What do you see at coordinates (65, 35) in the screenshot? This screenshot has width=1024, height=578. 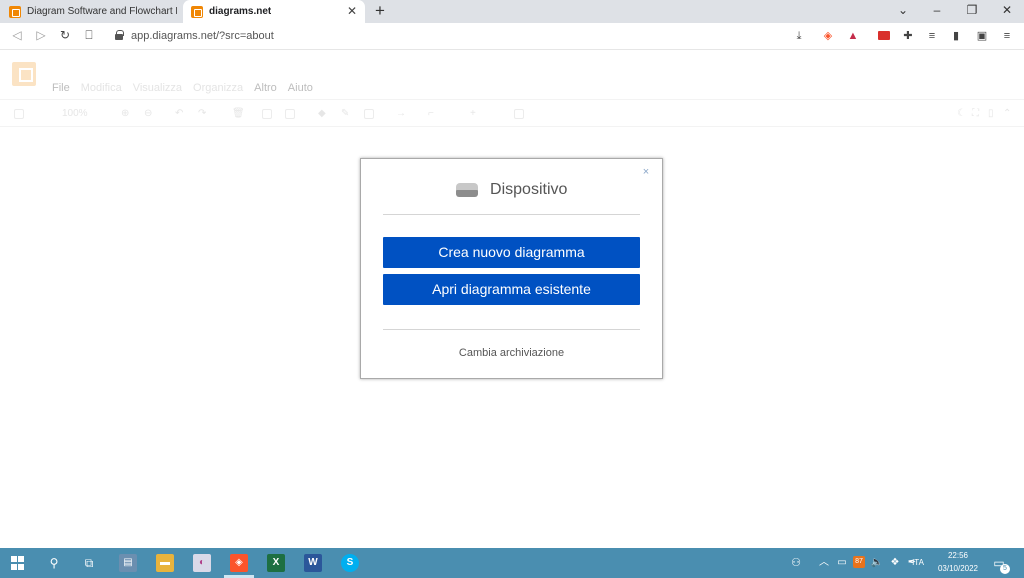 I see `reload-icon: ↻` at bounding box center [65, 35].